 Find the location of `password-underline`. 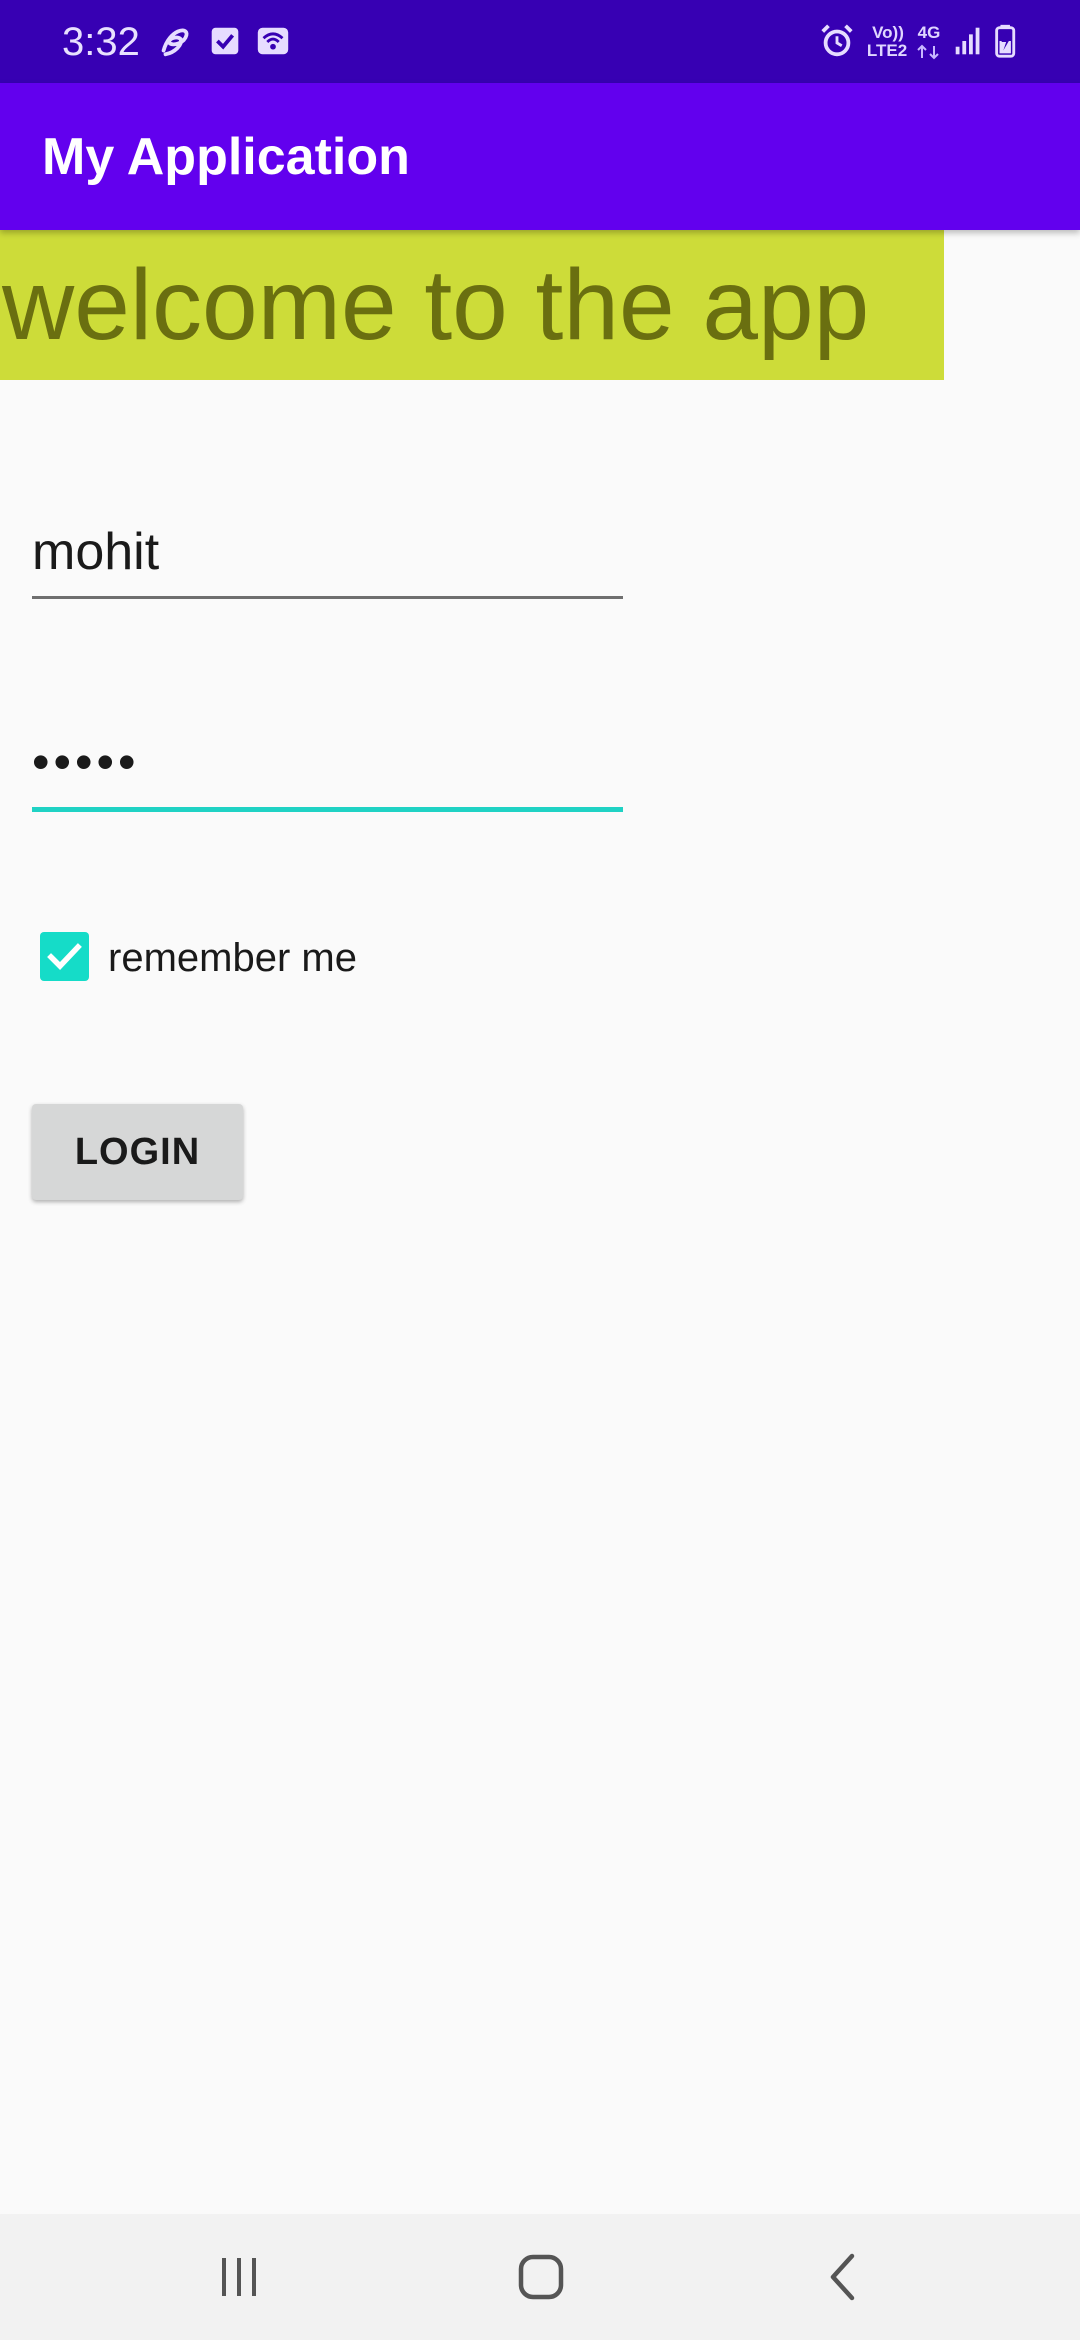

password-underline is located at coordinates (327, 809).